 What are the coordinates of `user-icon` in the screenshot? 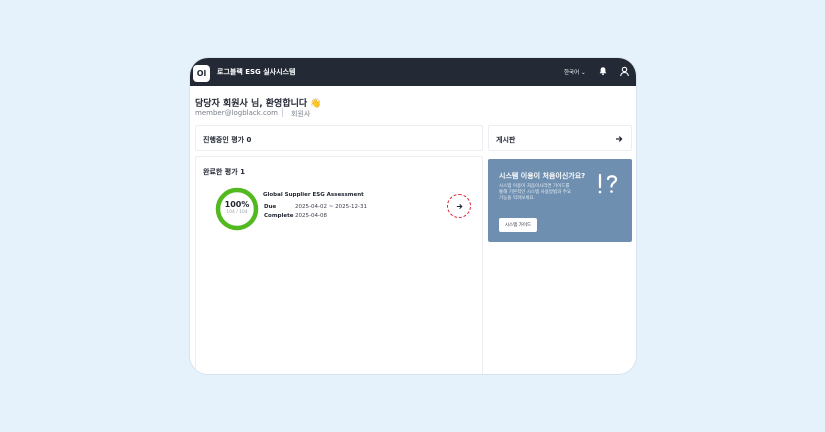 It's located at (624, 71).